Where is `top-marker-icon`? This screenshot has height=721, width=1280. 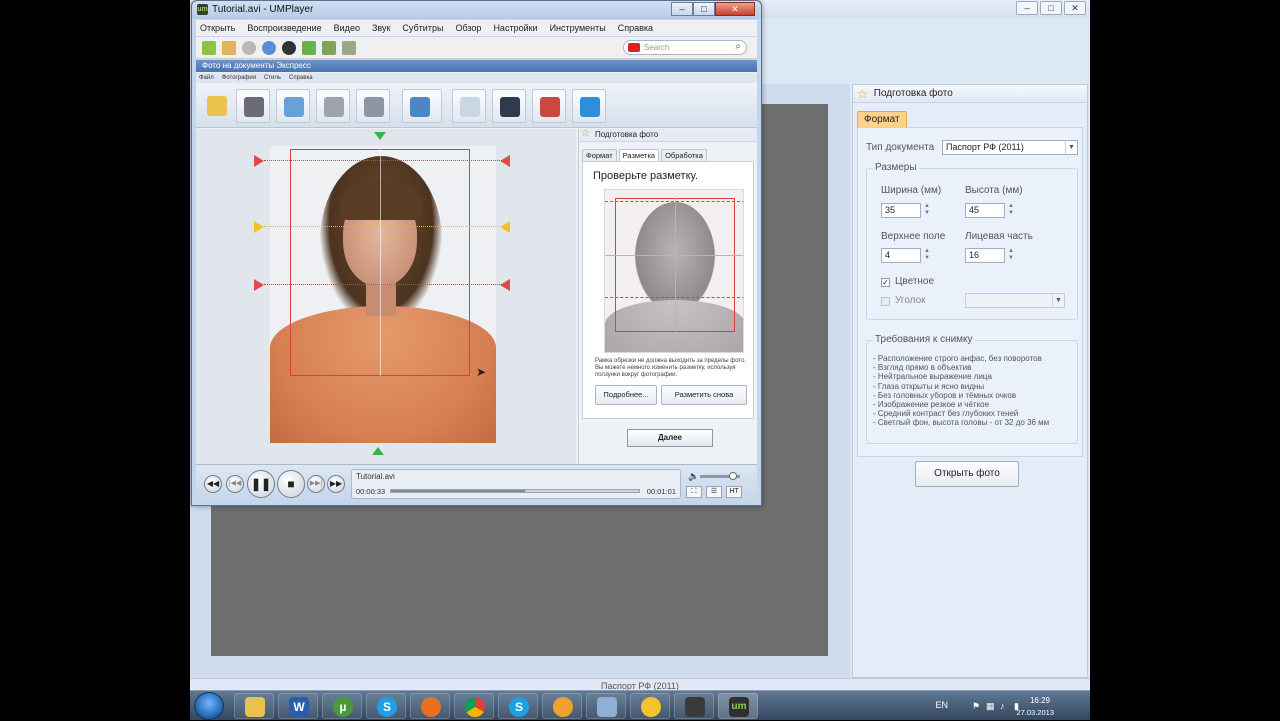 top-marker-icon is located at coordinates (380, 136).